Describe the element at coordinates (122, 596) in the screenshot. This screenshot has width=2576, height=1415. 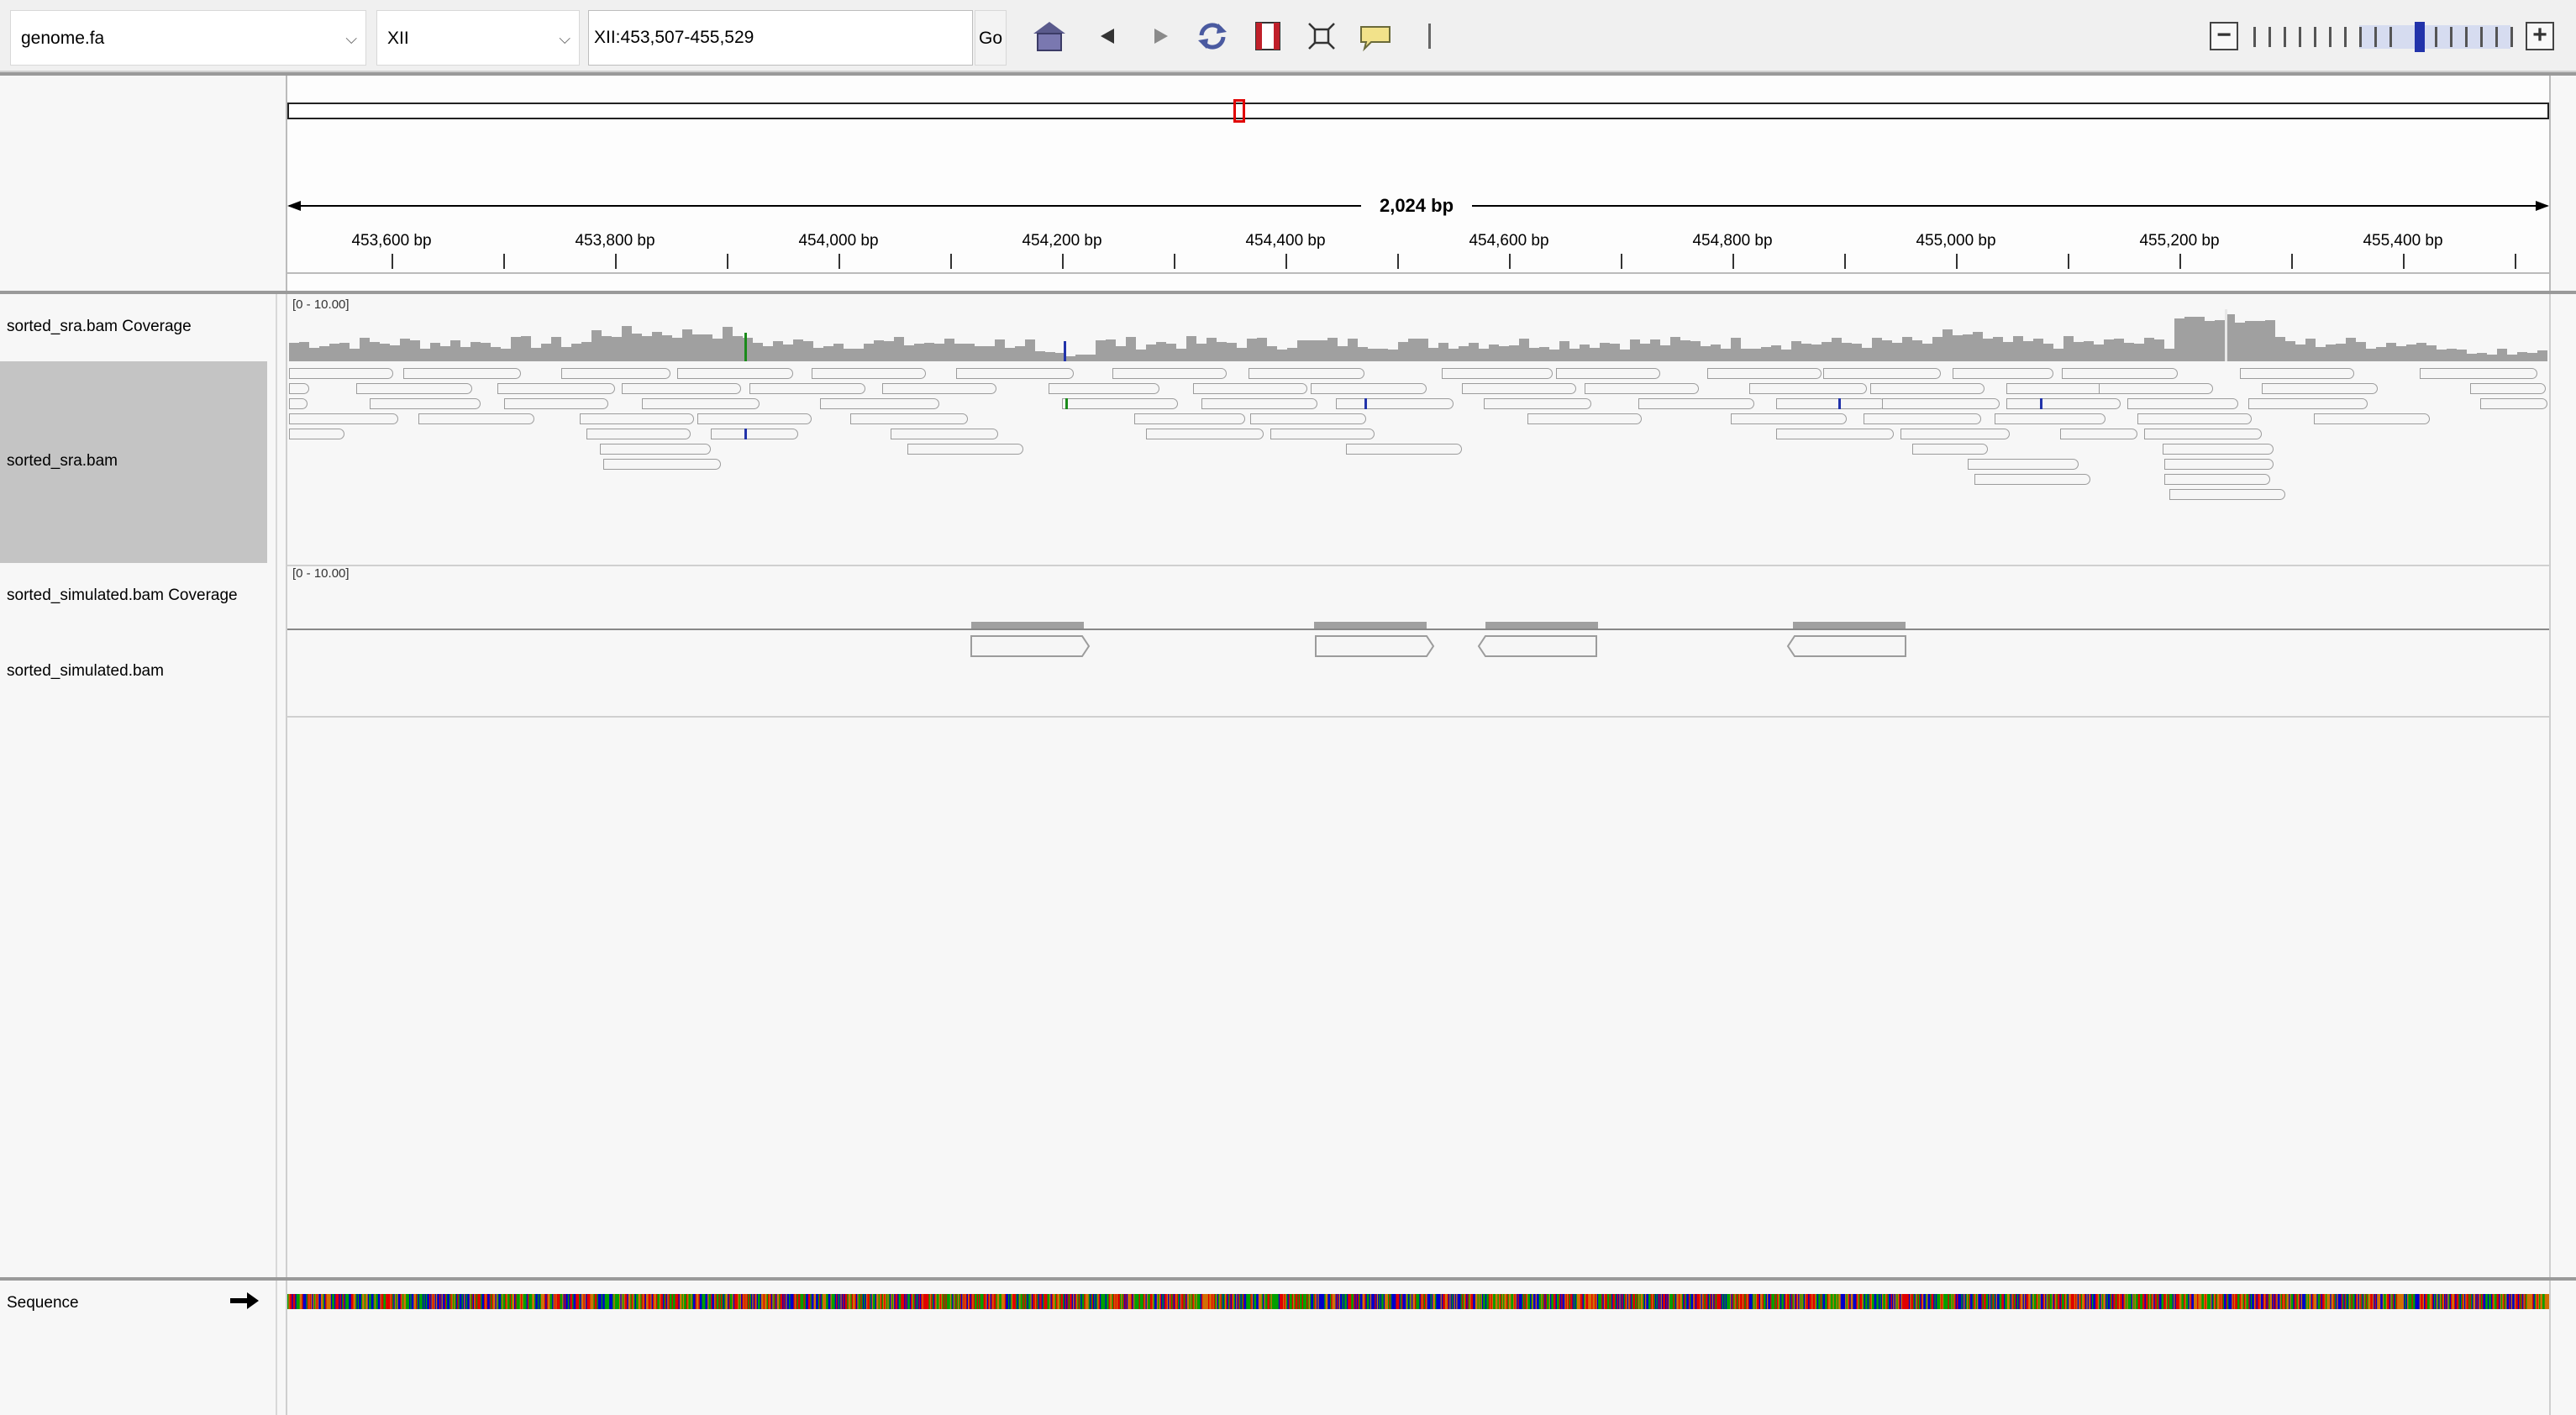
I see `track-name-sim-coverage: sorted_simulated.bam Coverage` at that location.